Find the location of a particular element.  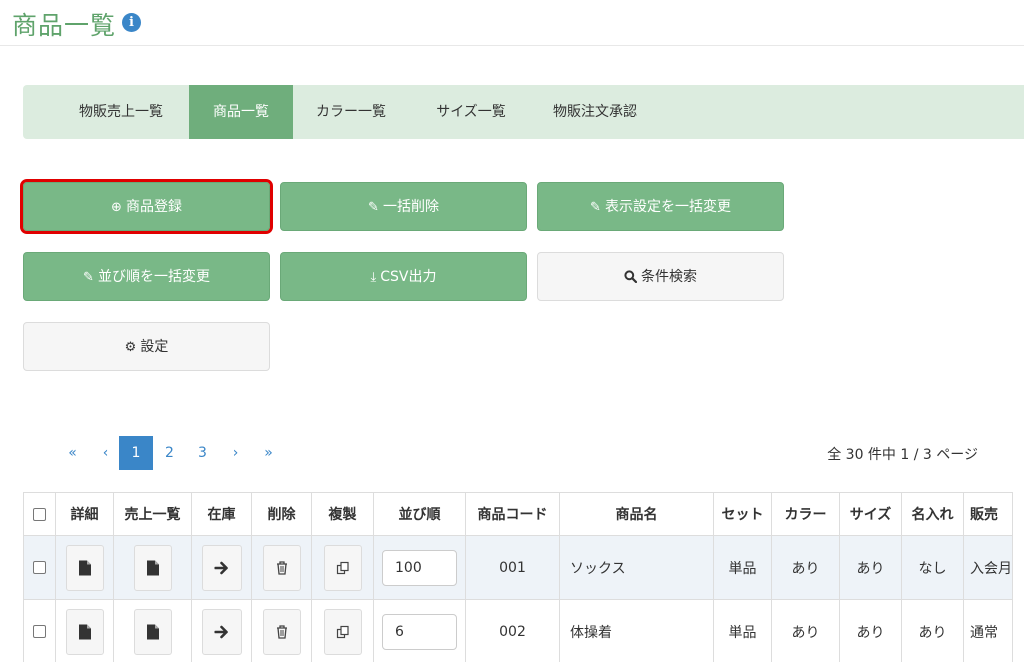

last-page-link: » is located at coordinates (268, 453).